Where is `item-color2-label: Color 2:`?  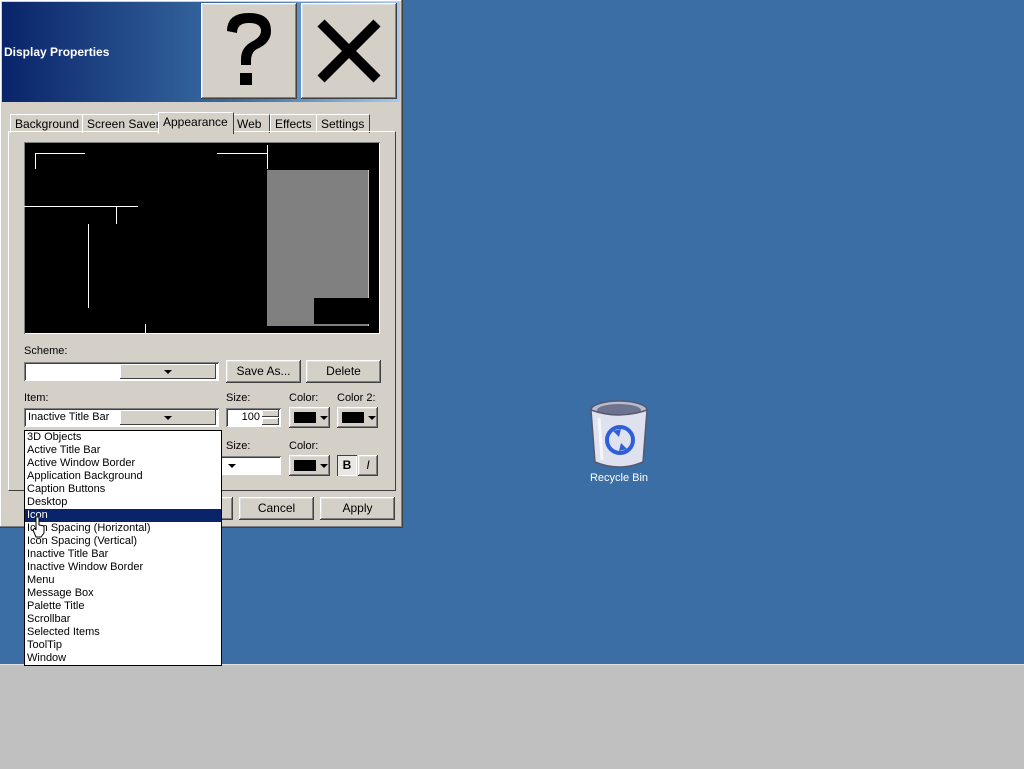
item-color2-label: Color 2: is located at coordinates (356, 398).